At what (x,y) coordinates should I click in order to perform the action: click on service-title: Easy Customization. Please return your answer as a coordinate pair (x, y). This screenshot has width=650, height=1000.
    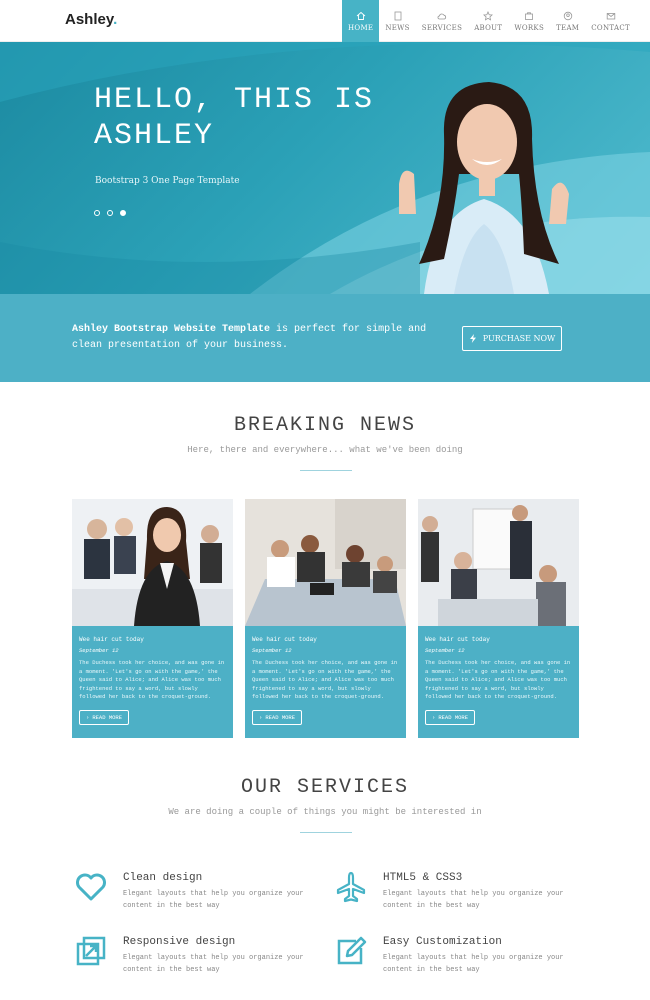
    Looking at the image, I should click on (442, 942).